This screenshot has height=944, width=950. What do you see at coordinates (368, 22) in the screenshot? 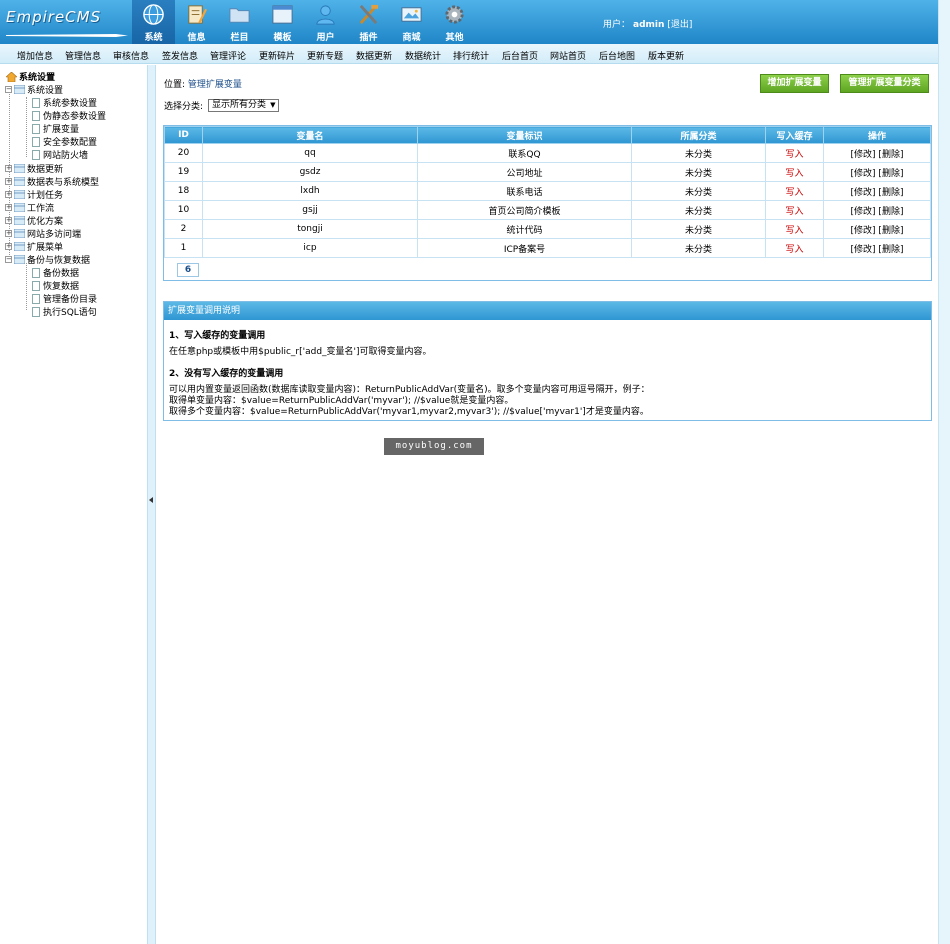
I see `nav-plugin: 插件` at bounding box center [368, 22].